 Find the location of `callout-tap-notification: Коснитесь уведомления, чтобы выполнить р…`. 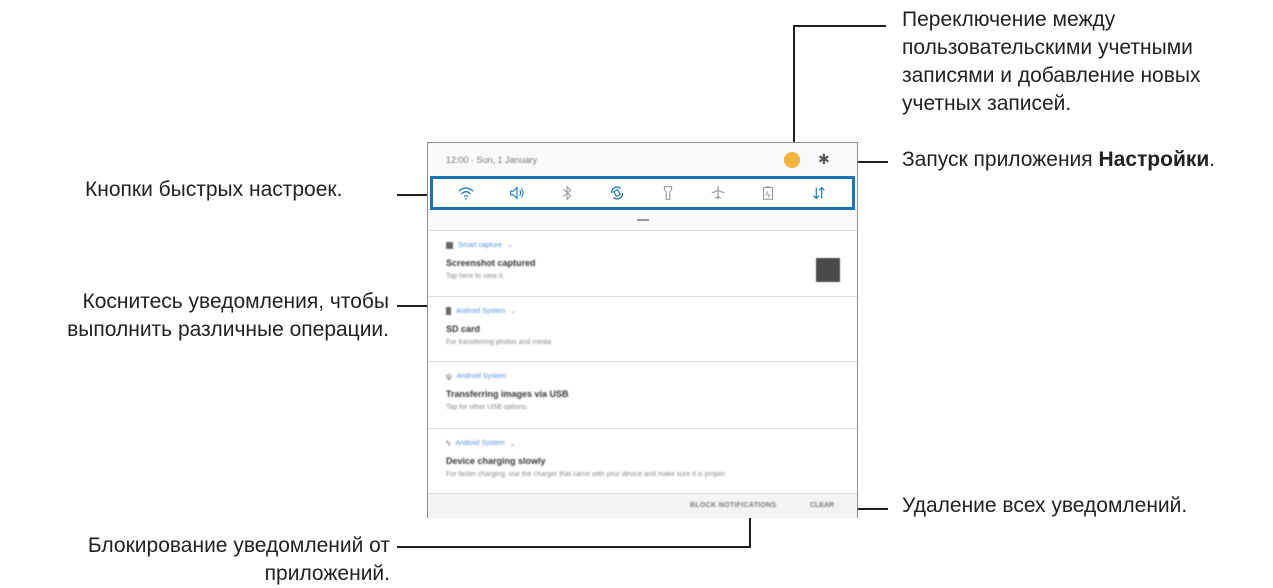

callout-tap-notification: Коснитесь уведомления, чтобы выполнить р… is located at coordinates (228, 315).